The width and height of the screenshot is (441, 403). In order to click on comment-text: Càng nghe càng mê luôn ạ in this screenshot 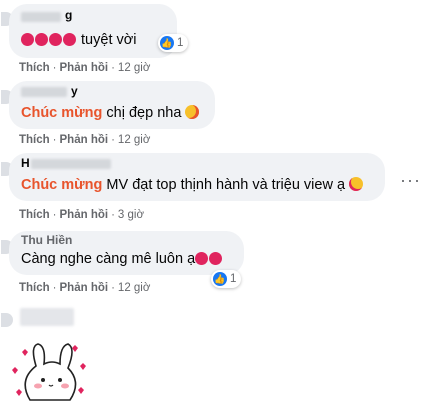, I will do `click(122, 259)`.